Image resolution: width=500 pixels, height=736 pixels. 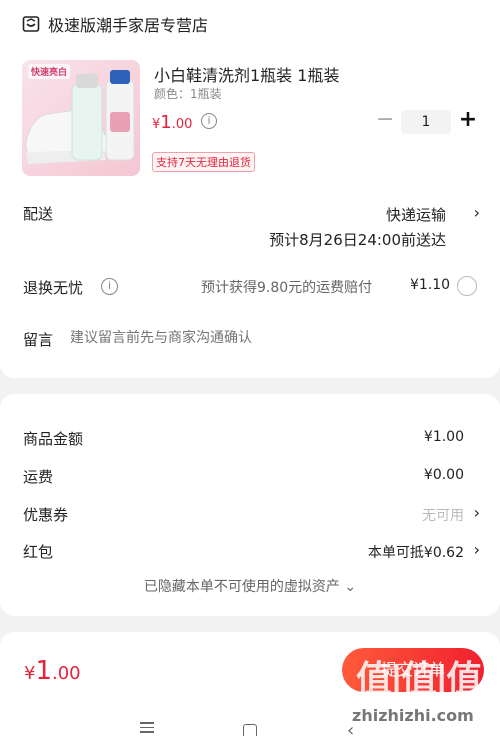 I want to click on product-image-tag: 快速亮白, so click(x=49, y=71).